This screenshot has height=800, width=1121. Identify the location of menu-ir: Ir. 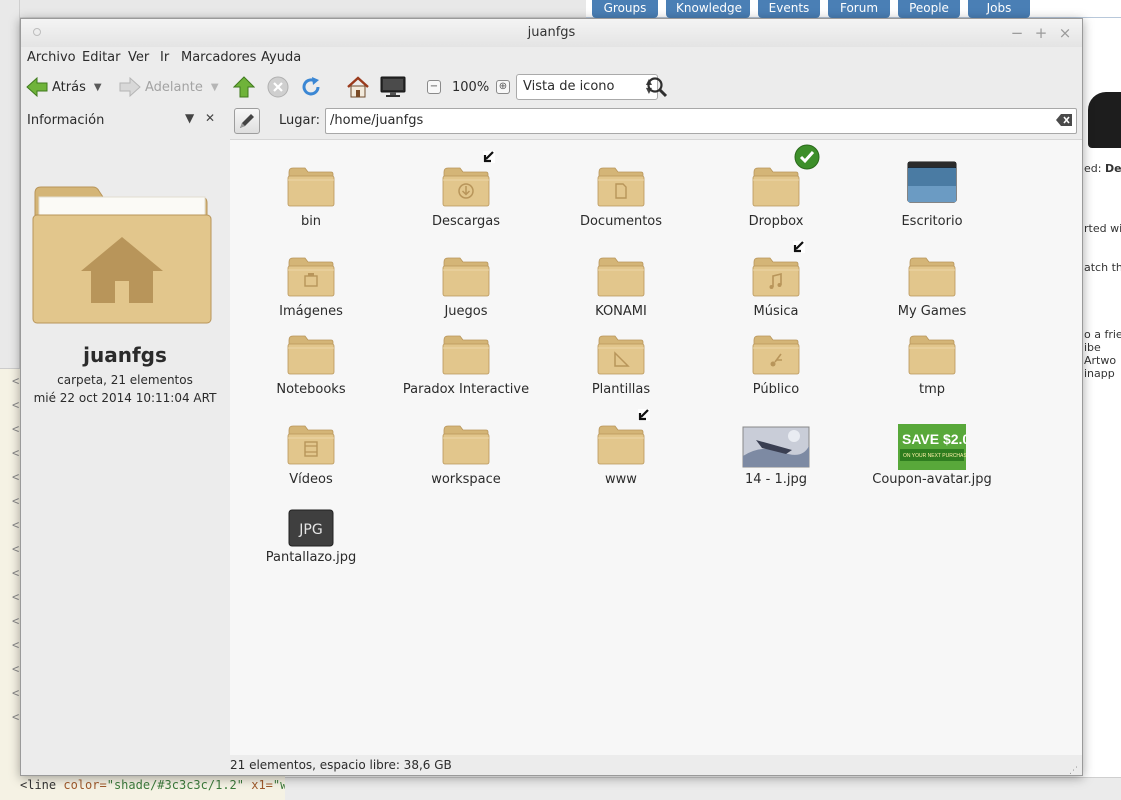
(164, 57).